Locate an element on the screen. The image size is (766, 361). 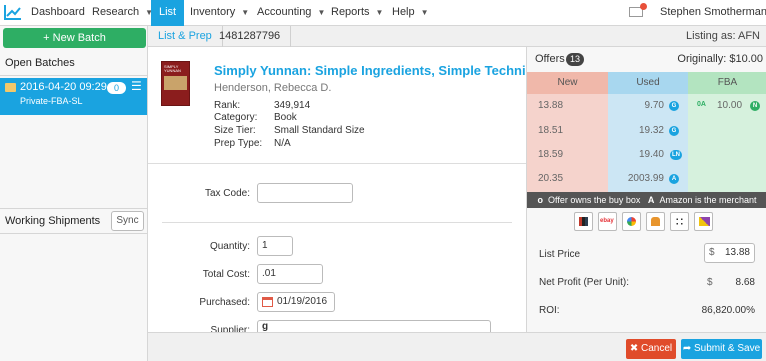
submit-save-button: ➦ Submit & Save is located at coordinates (721, 349).